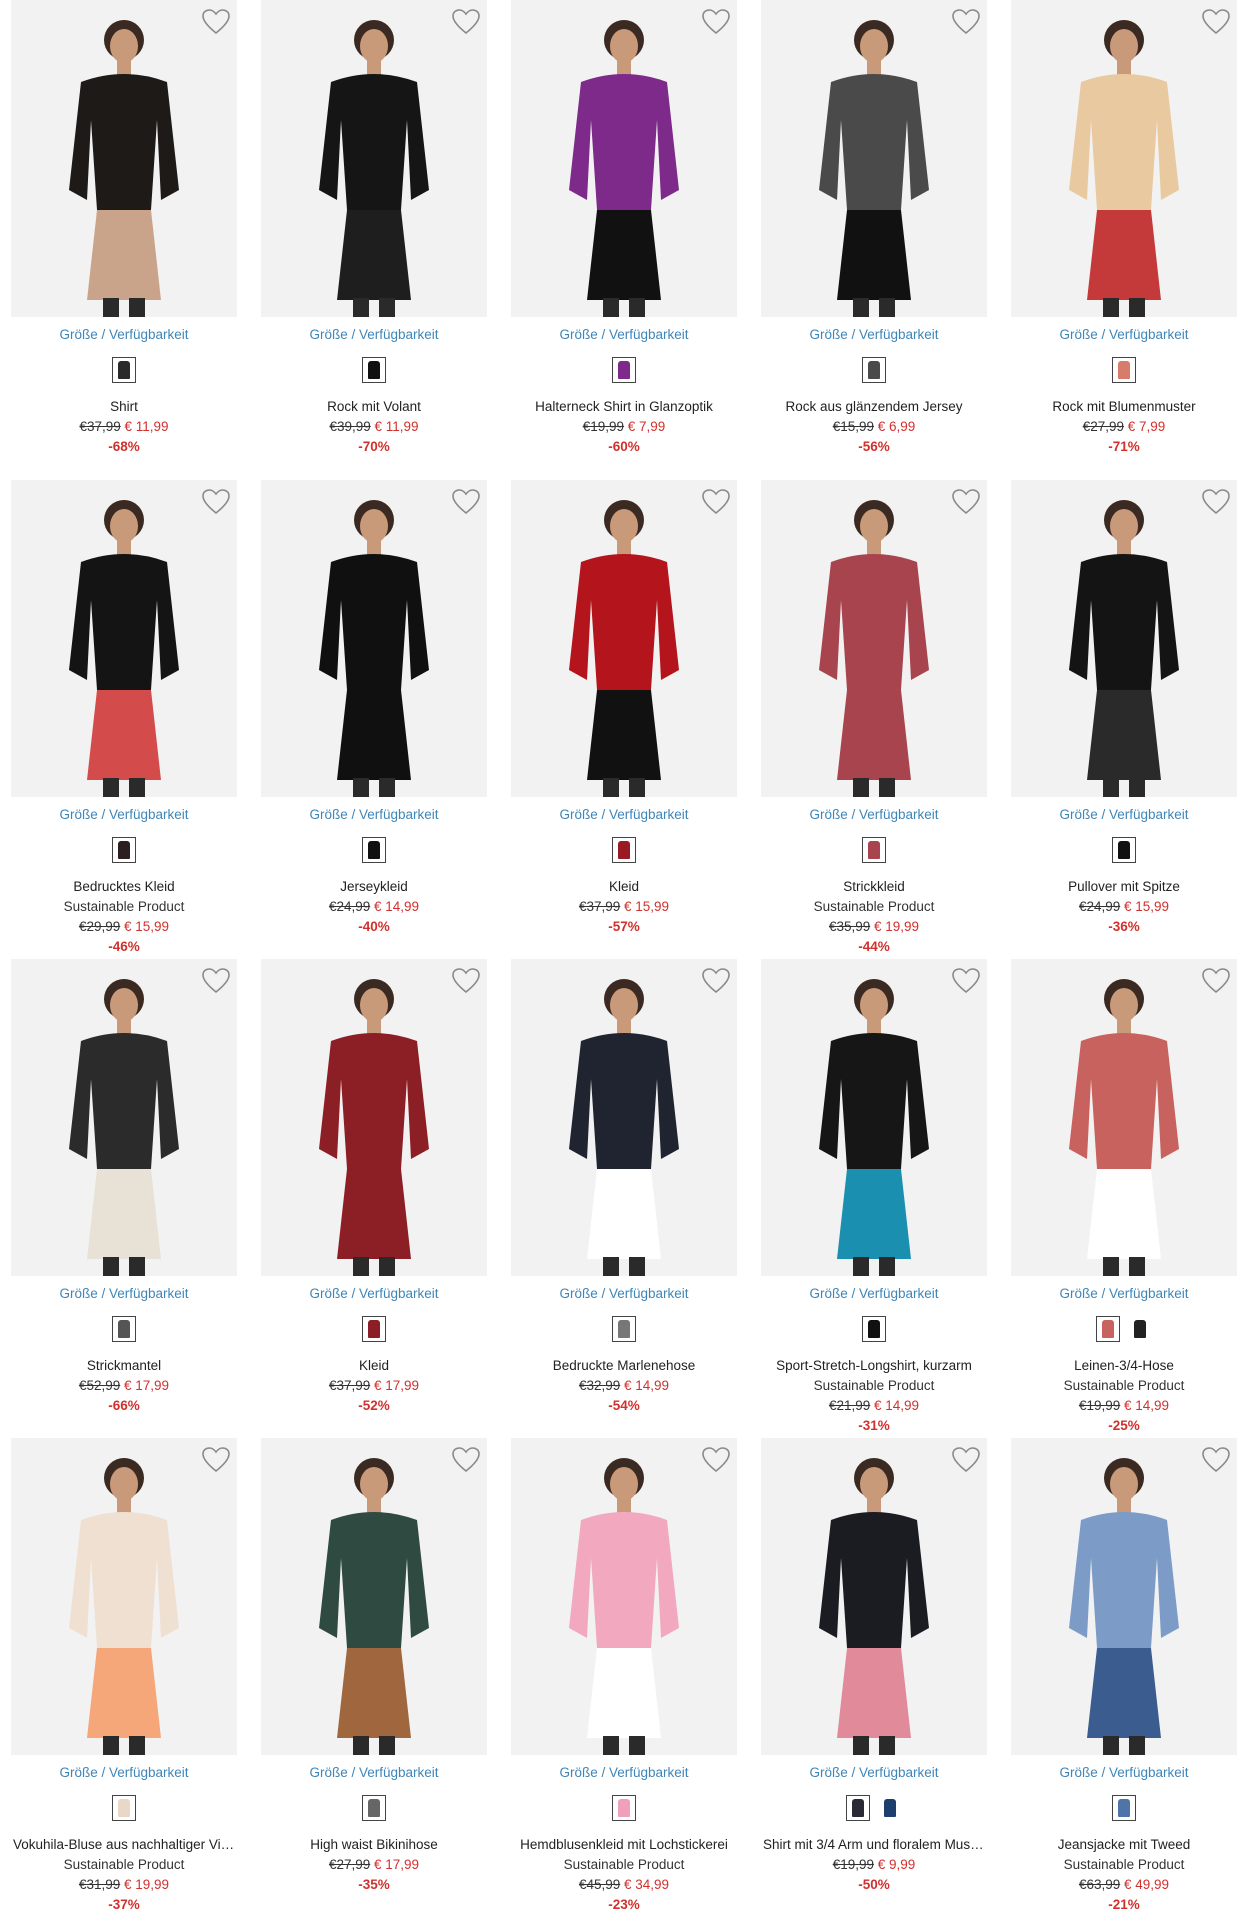 The width and height of the screenshot is (1250, 1916). What do you see at coordinates (874, 887) in the screenshot?
I see `product-name: Strickkleid` at bounding box center [874, 887].